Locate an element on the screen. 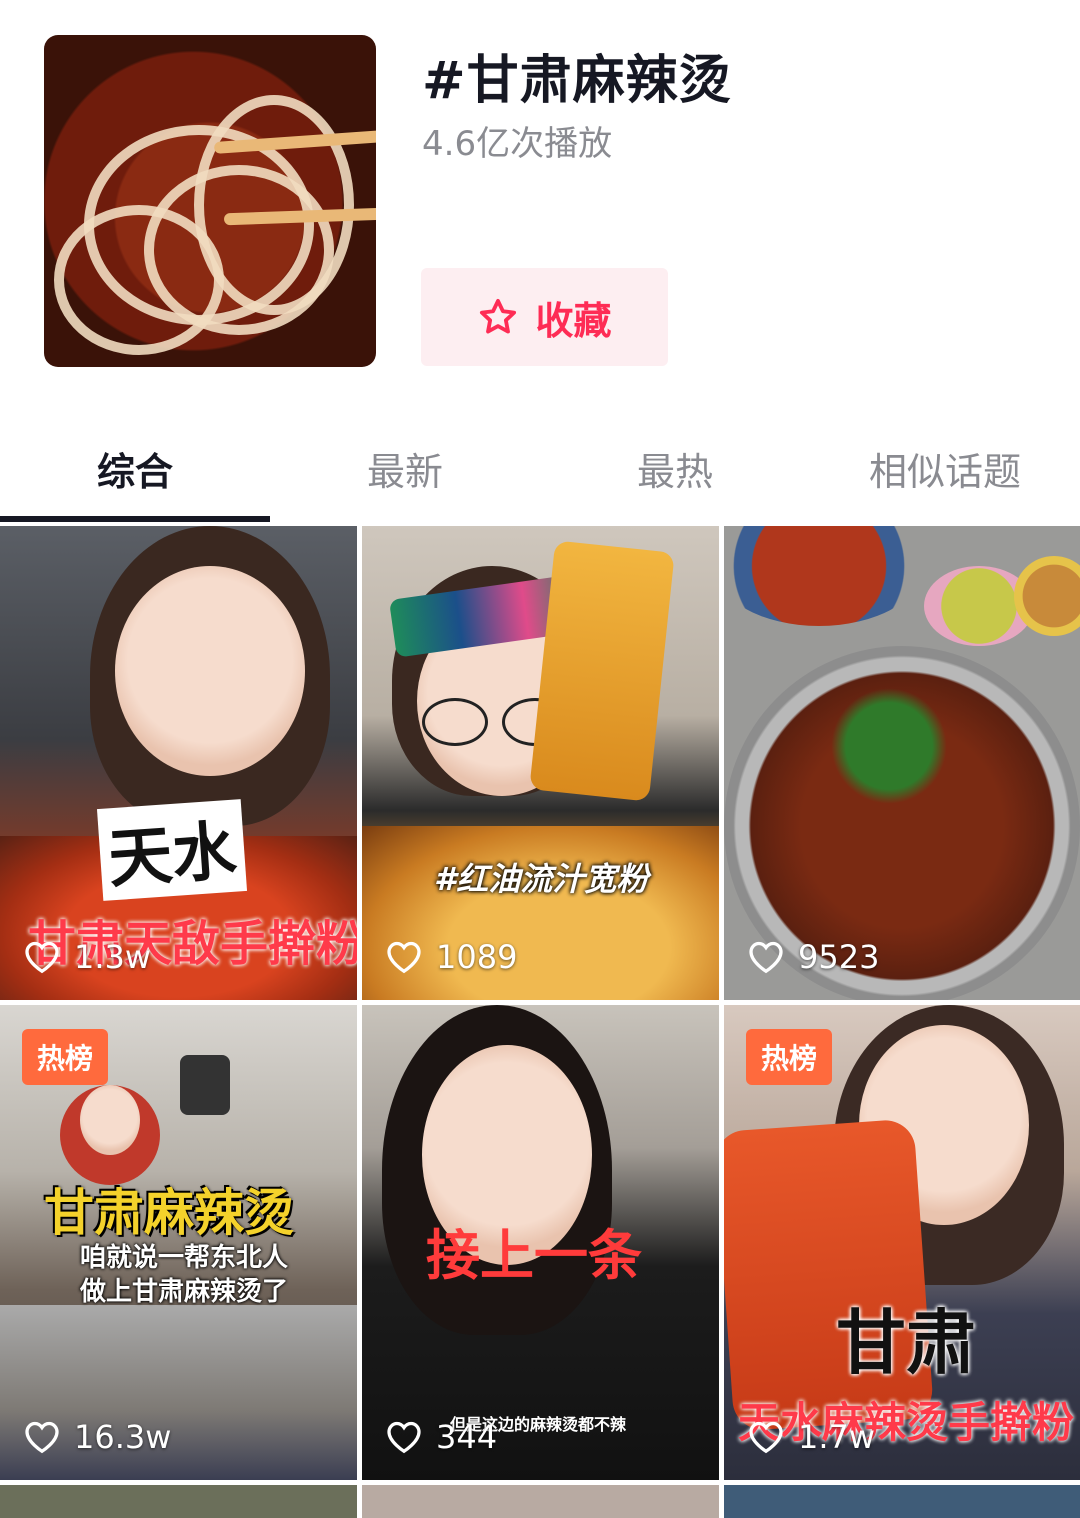  favorite-button: 收藏 is located at coordinates (544, 317).